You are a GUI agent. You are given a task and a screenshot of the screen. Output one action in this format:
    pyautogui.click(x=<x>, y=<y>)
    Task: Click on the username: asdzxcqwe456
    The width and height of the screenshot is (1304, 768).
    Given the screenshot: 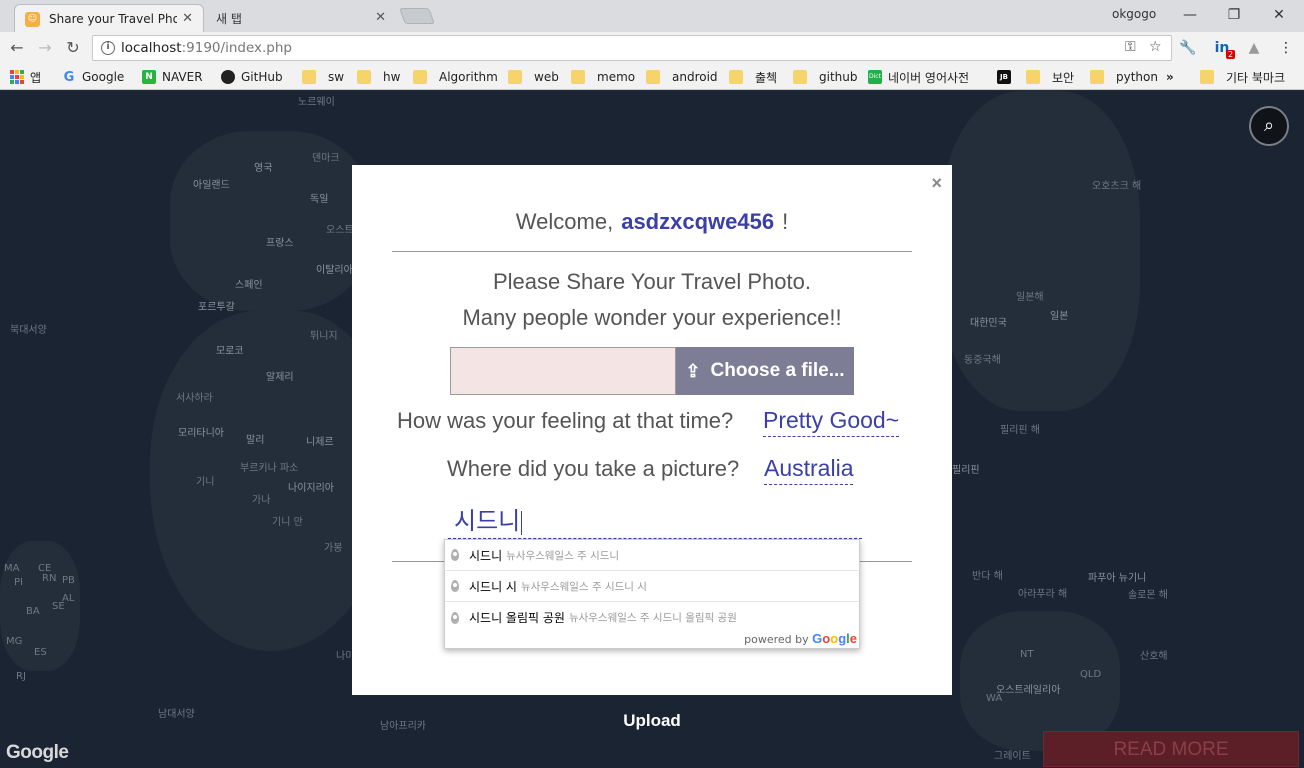 What is the action you would take?
    pyautogui.click(x=698, y=221)
    